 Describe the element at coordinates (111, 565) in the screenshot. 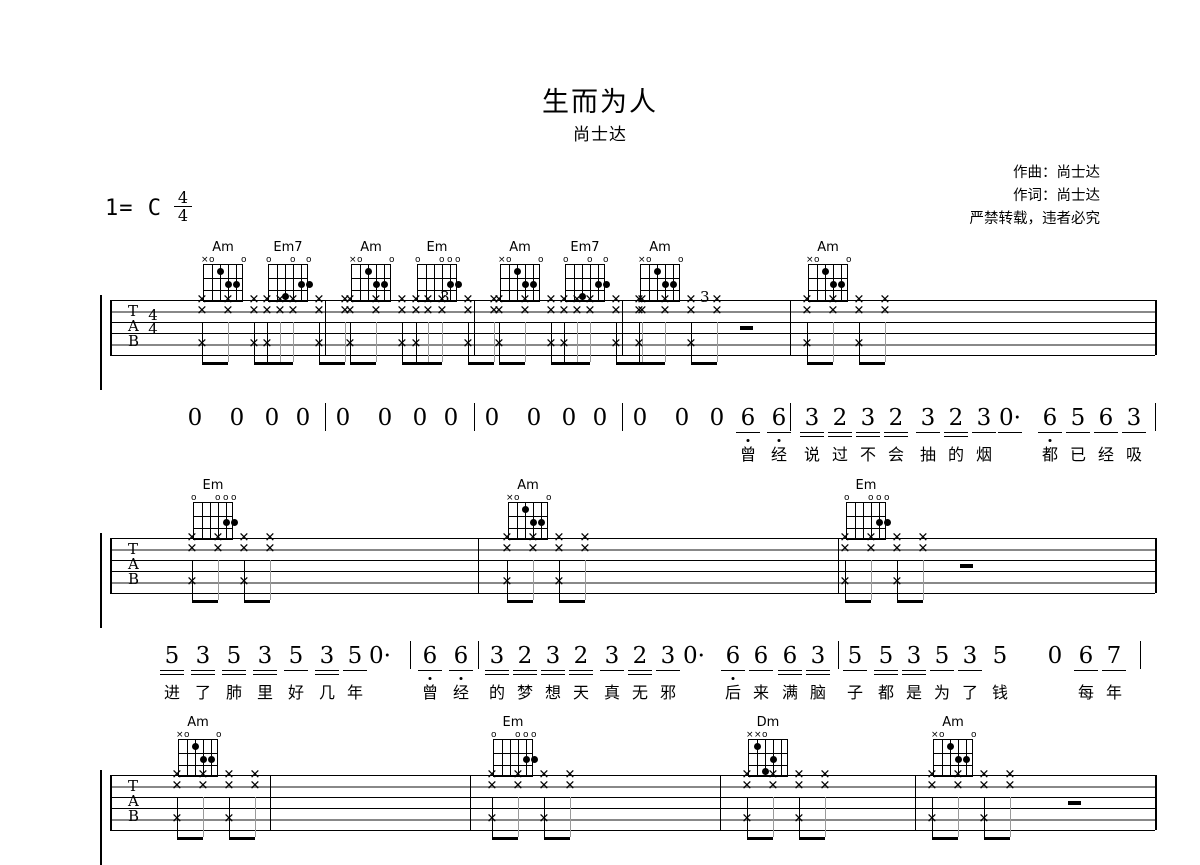

I see `system-start-barline` at that location.